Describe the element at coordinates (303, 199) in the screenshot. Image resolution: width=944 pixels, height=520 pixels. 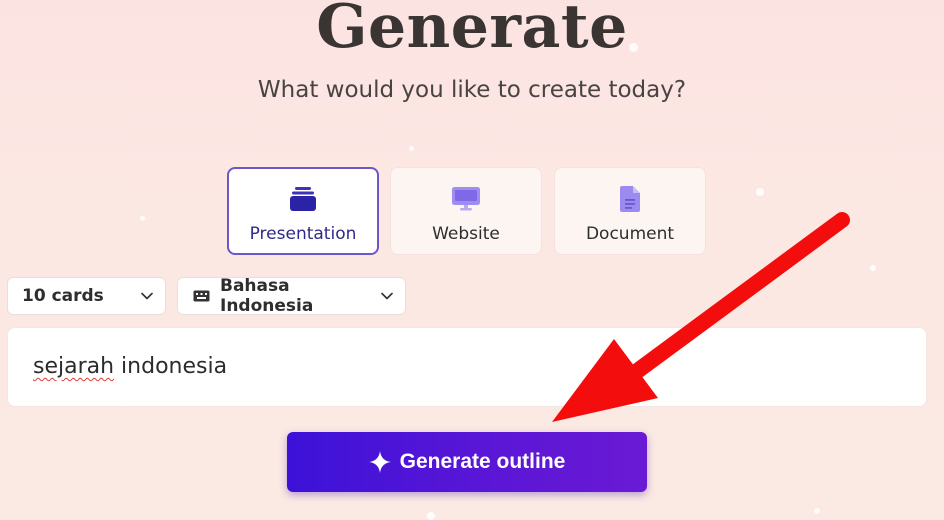
I see `presentation-stack-icon` at that location.